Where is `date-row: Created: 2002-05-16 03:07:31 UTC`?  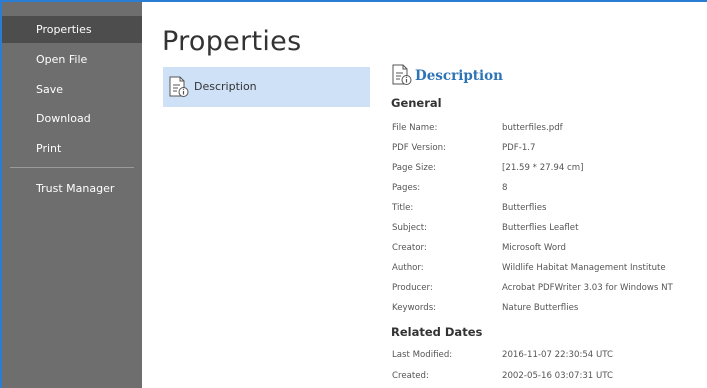 date-row: Created: 2002-05-16 03:07:31 UTC is located at coordinates (547, 379).